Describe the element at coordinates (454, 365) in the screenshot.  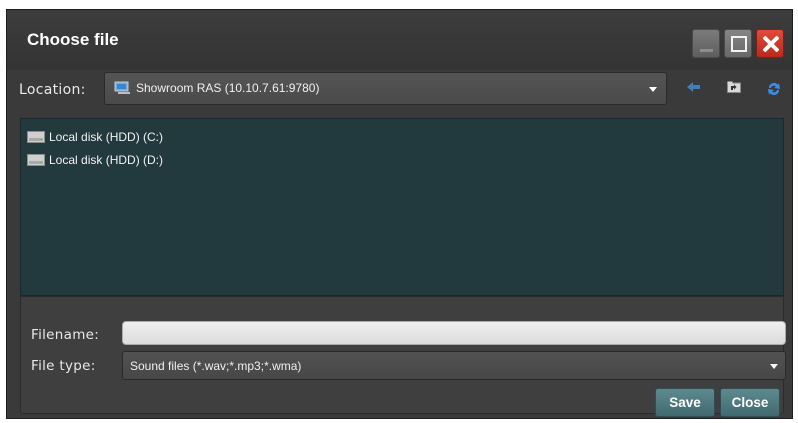
I see `file-type-dropdown: Sound files (*.wav;*.mp3;*.wma)` at that location.